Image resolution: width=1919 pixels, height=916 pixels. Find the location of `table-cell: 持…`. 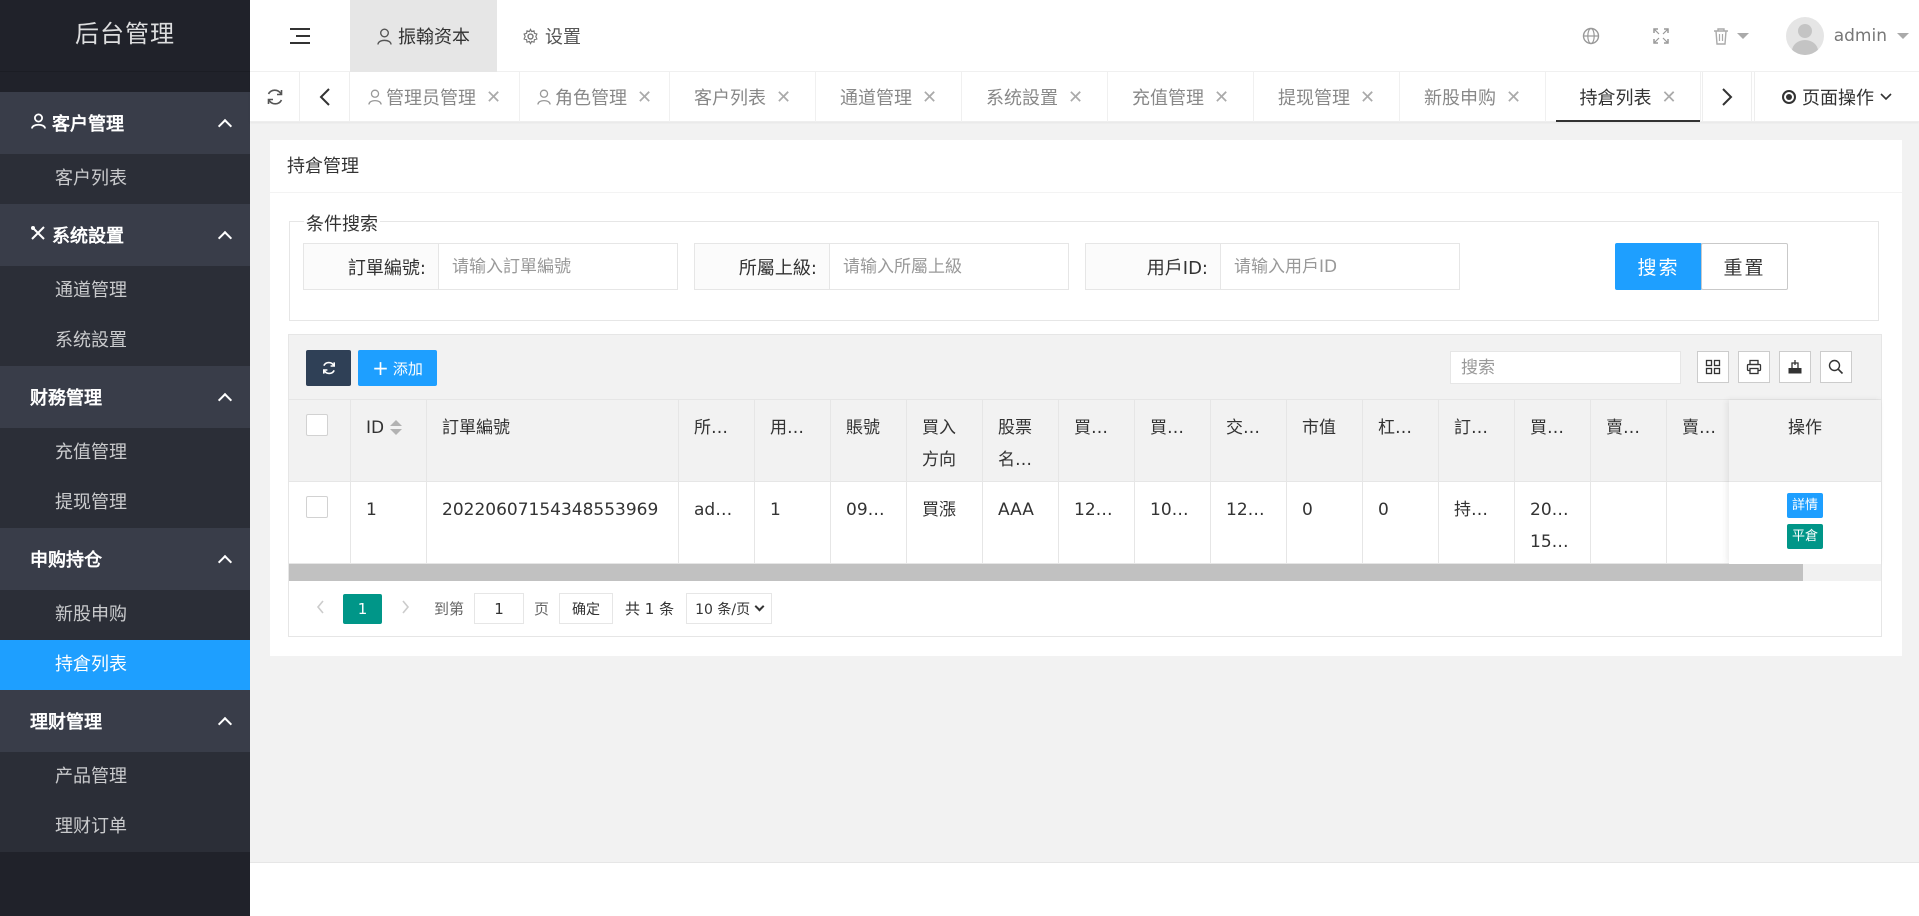

table-cell: 持… is located at coordinates (1477, 523).